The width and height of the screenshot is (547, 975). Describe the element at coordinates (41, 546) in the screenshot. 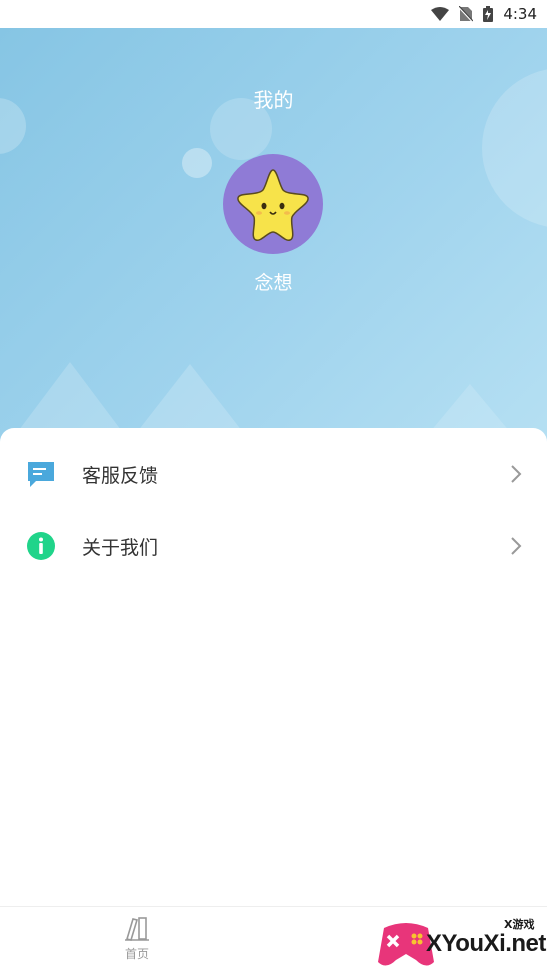

I see `info-icon` at that location.